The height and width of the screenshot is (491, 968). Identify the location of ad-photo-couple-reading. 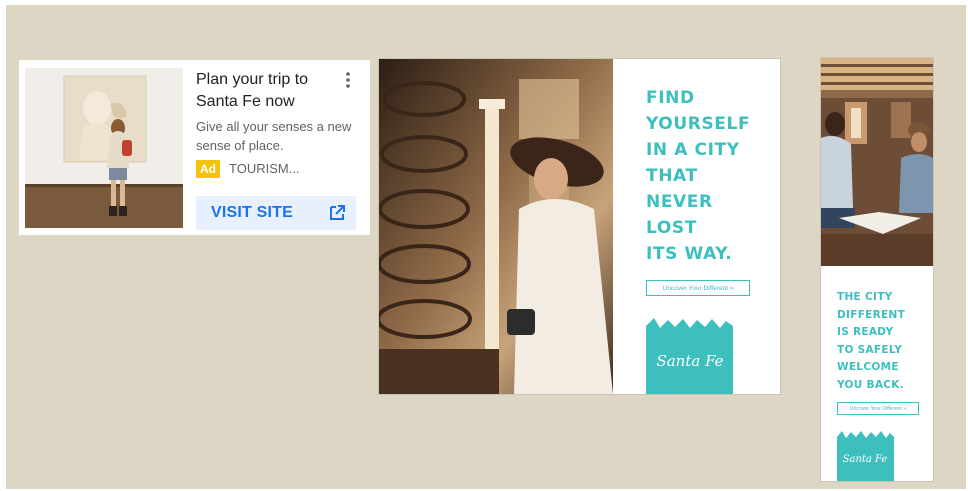
(877, 162).